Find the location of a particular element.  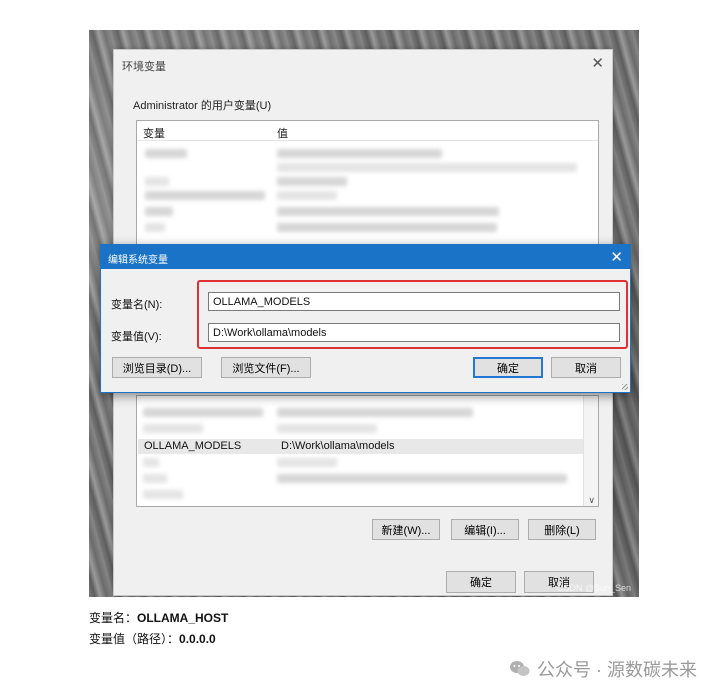

variable-value-label: 变量值(V): is located at coordinates (136, 337).